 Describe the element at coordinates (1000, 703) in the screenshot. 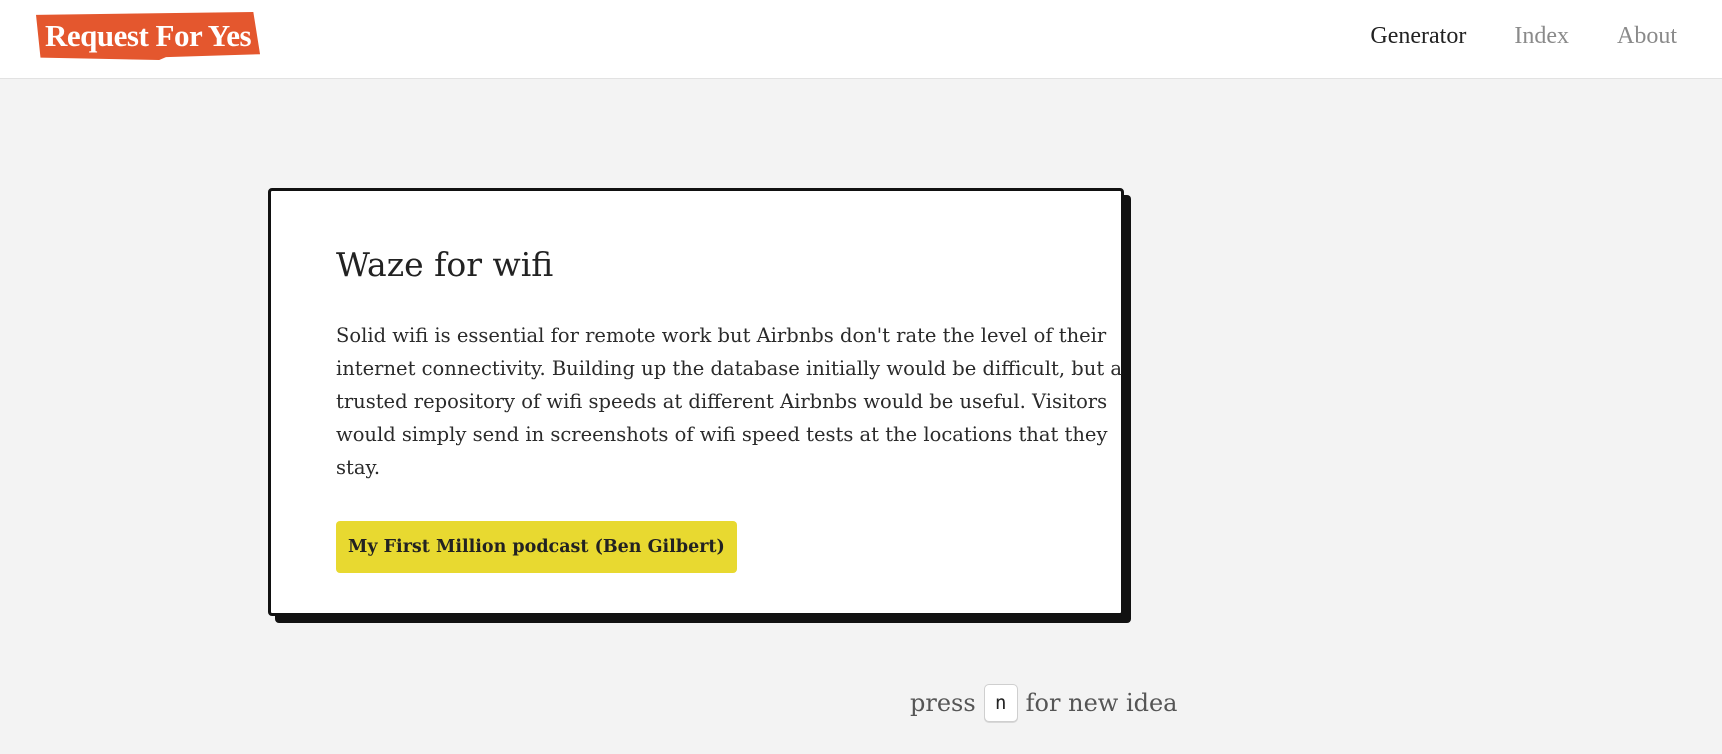

I see `key-n: n` at that location.